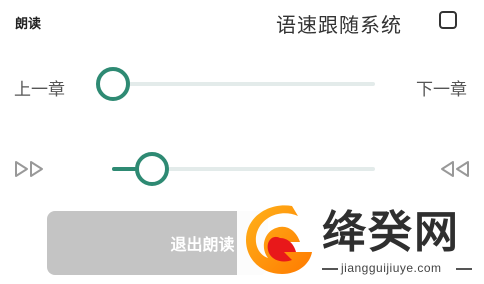  Describe the element at coordinates (278, 240) in the screenshot. I see `watermark-logo-icon` at that location.